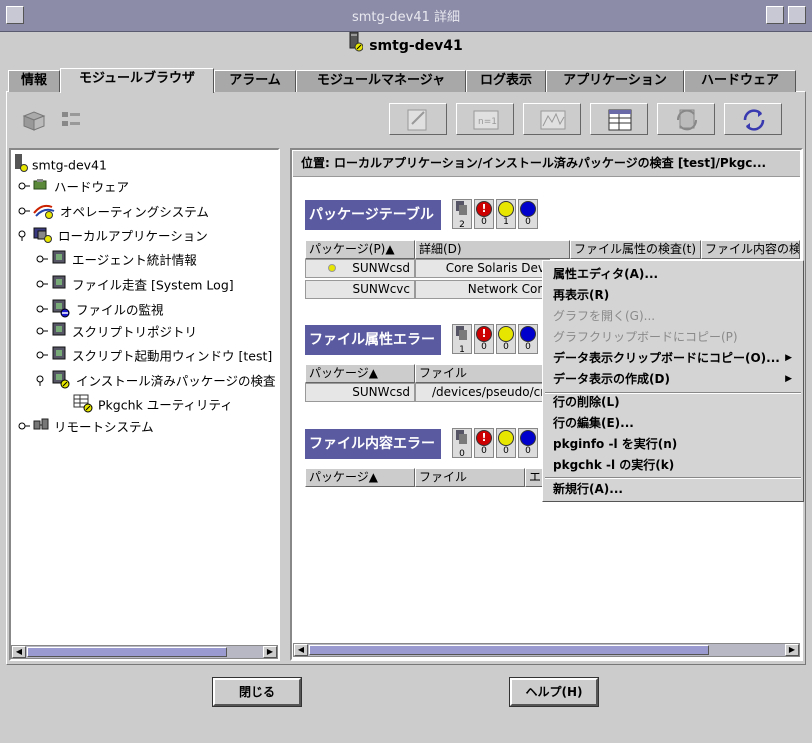 The width and height of the screenshot is (812, 743). Describe the element at coordinates (255, 81) in the screenshot. I see `tab-alarms: アラーム` at that location.